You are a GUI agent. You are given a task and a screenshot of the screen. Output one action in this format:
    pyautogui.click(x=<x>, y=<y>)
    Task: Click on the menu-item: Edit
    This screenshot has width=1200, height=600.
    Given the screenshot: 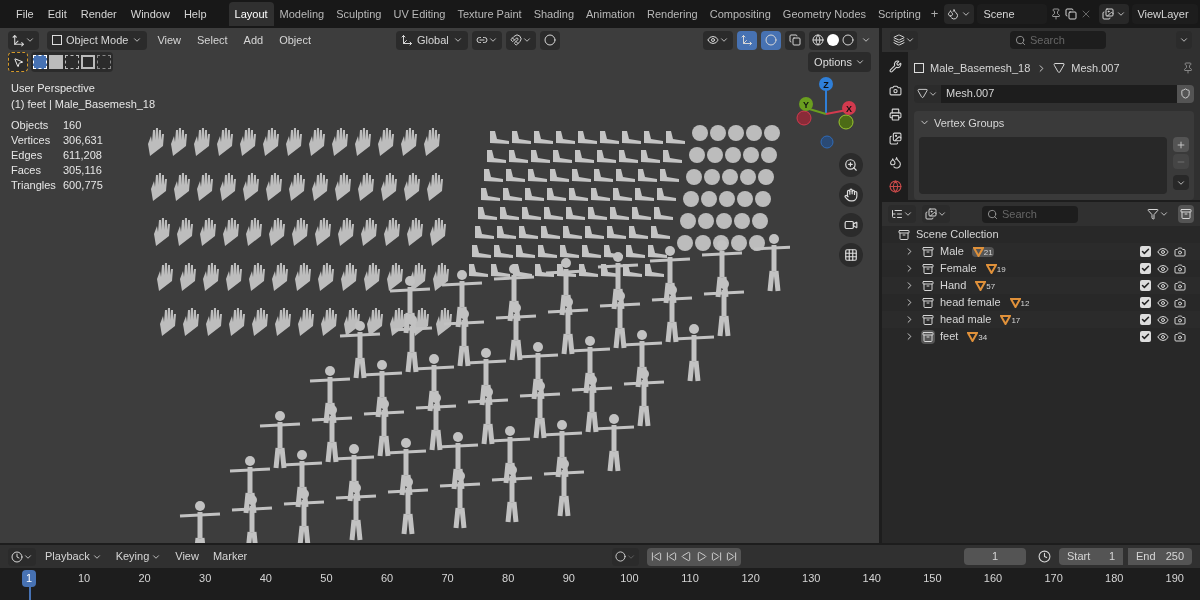 What is the action you would take?
    pyautogui.click(x=57, y=14)
    